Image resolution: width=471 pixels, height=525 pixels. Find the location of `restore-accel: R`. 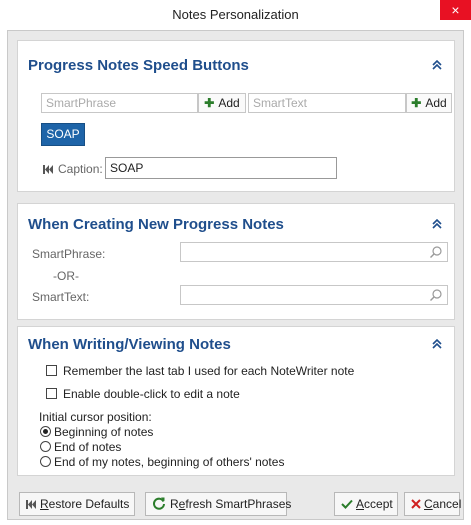

restore-accel: R is located at coordinates (44, 504).